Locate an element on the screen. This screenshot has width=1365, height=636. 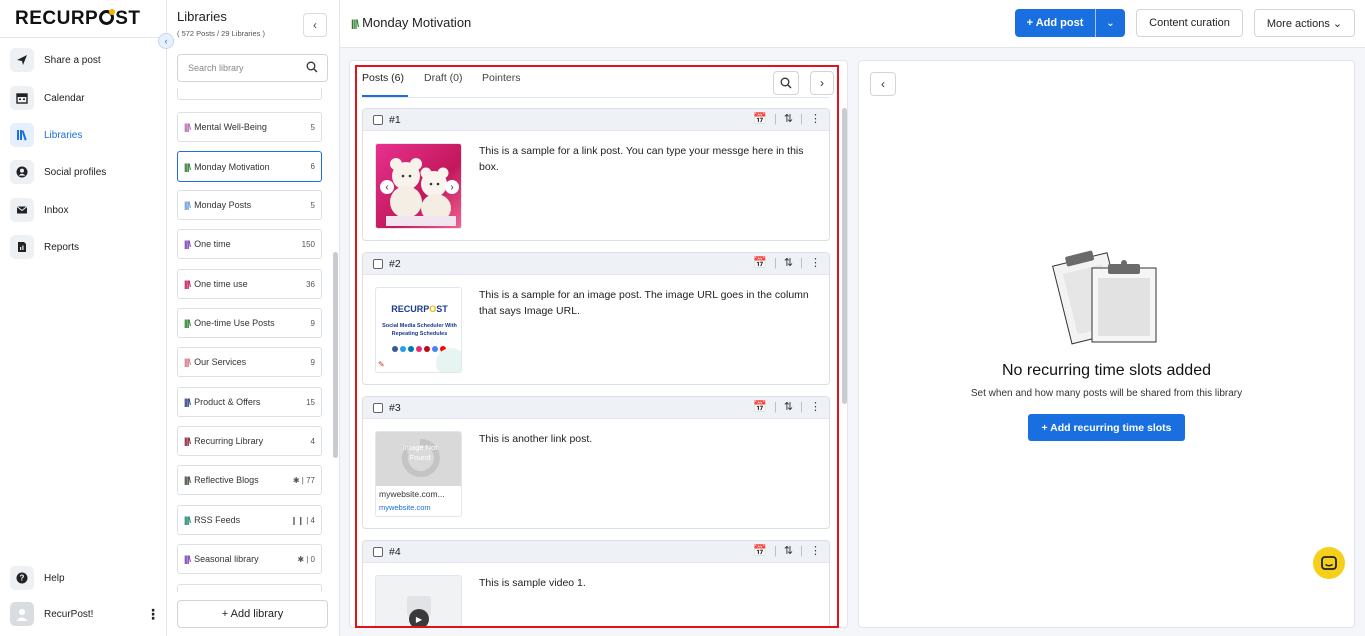
library-card-one-time: |||\ One time 150 is located at coordinates (249, 244).